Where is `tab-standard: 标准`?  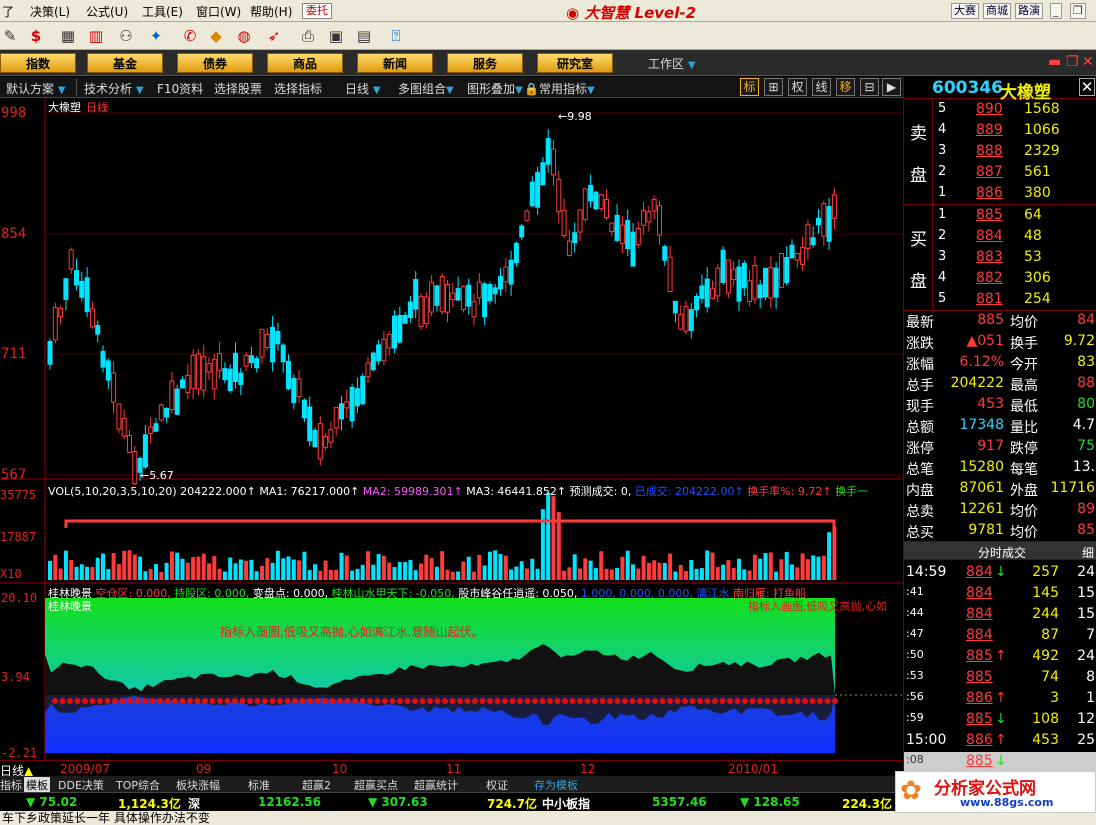
tab-standard: 标准 is located at coordinates (259, 785).